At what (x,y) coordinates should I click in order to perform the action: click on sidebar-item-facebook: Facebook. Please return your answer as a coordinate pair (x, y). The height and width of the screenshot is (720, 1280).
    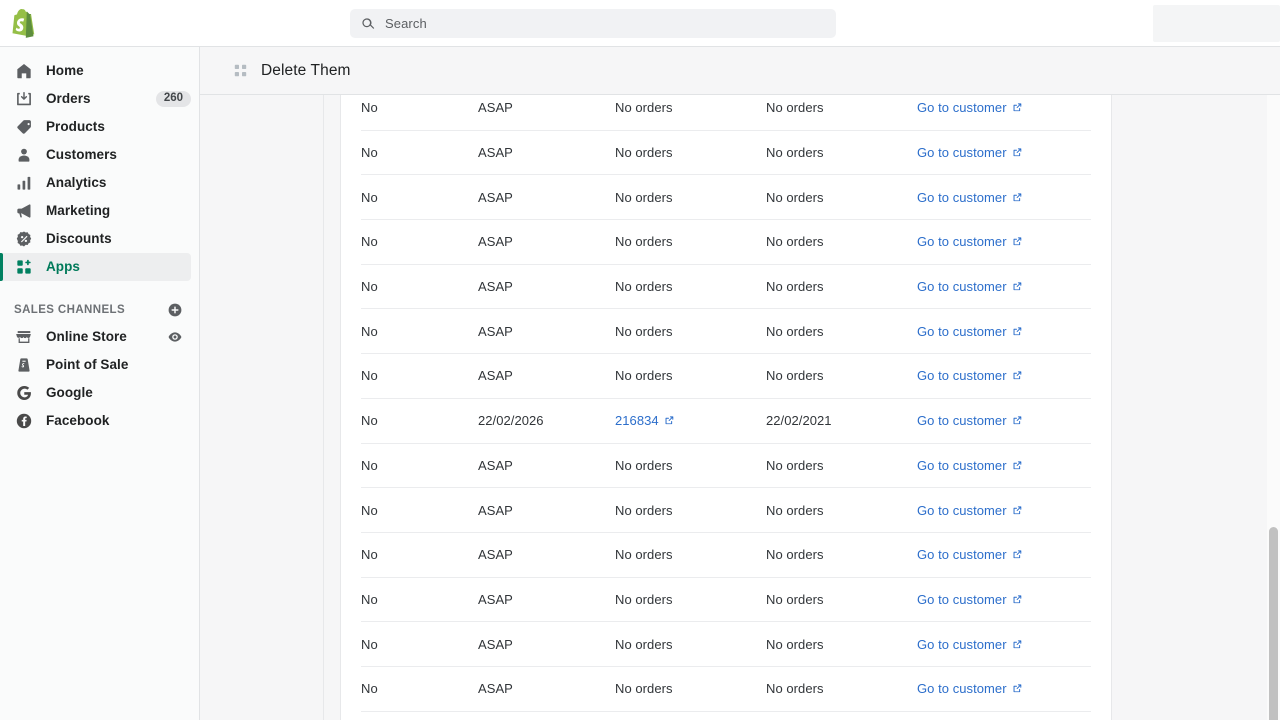
    Looking at the image, I should click on (99, 421).